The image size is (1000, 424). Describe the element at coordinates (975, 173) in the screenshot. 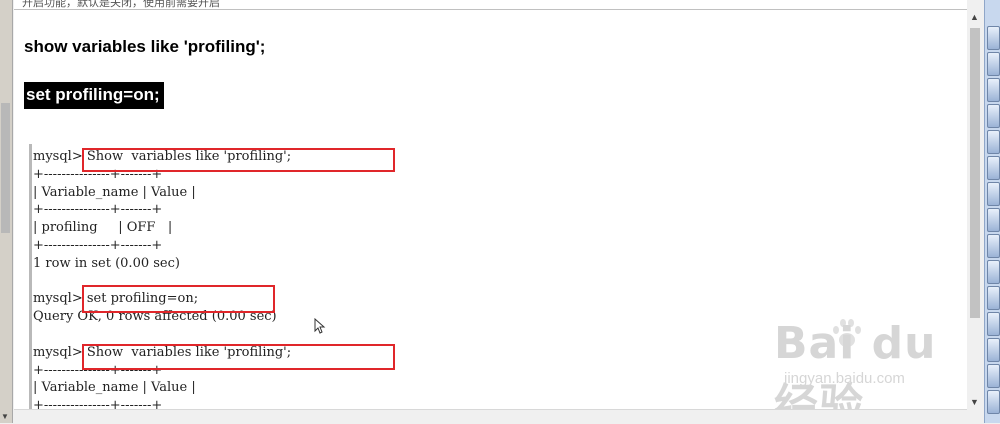

I see `vertical-scrollbar-thumb` at that location.